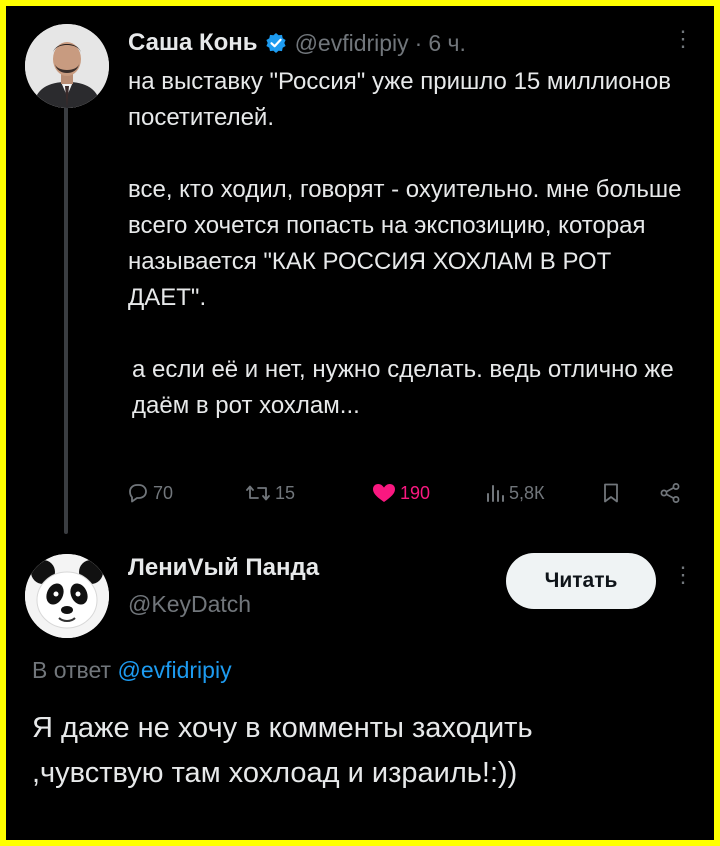  What do you see at coordinates (66, 318) in the screenshot?
I see `thread-connector-line` at bounding box center [66, 318].